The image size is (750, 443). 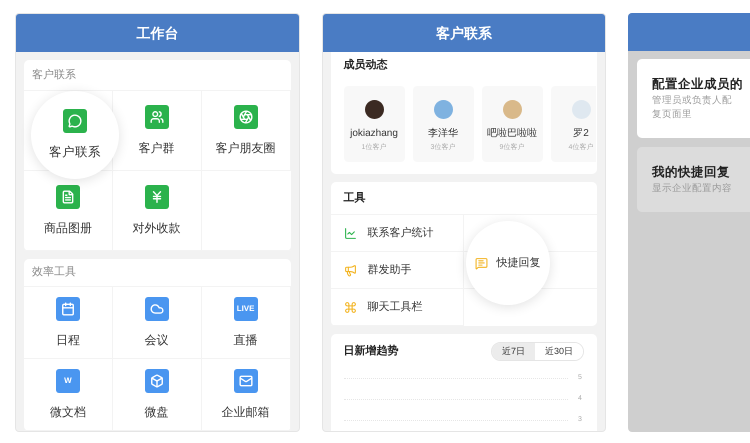 What do you see at coordinates (581, 134) in the screenshot?
I see `member-name: 罗2` at bounding box center [581, 134].